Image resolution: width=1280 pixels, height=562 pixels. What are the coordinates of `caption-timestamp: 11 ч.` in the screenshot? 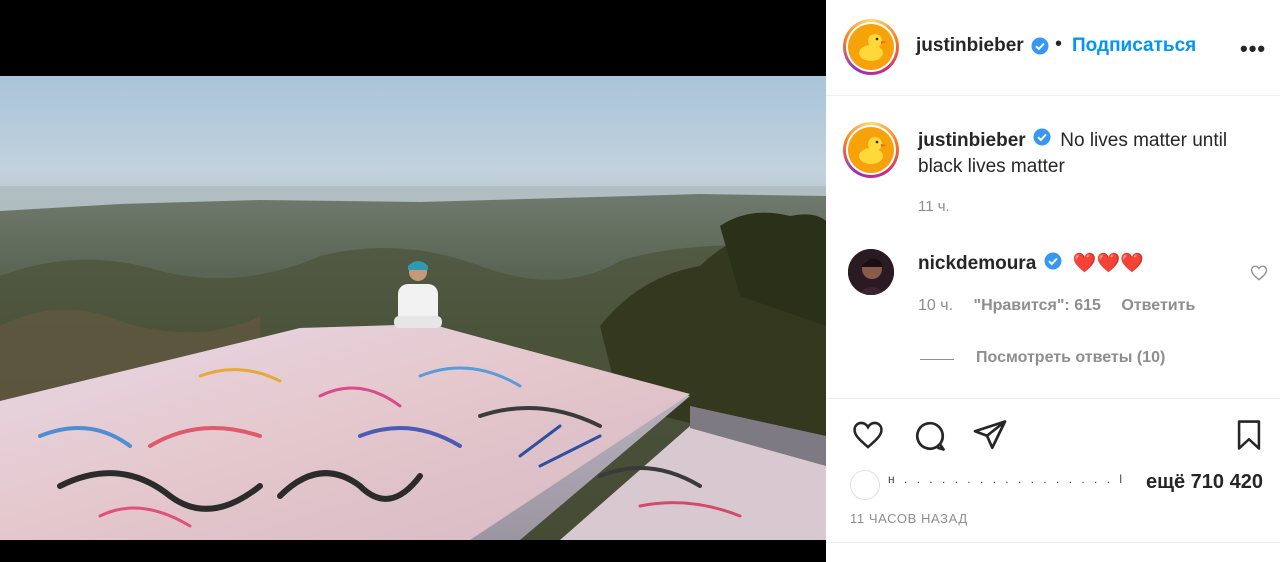 It's located at (934, 206).